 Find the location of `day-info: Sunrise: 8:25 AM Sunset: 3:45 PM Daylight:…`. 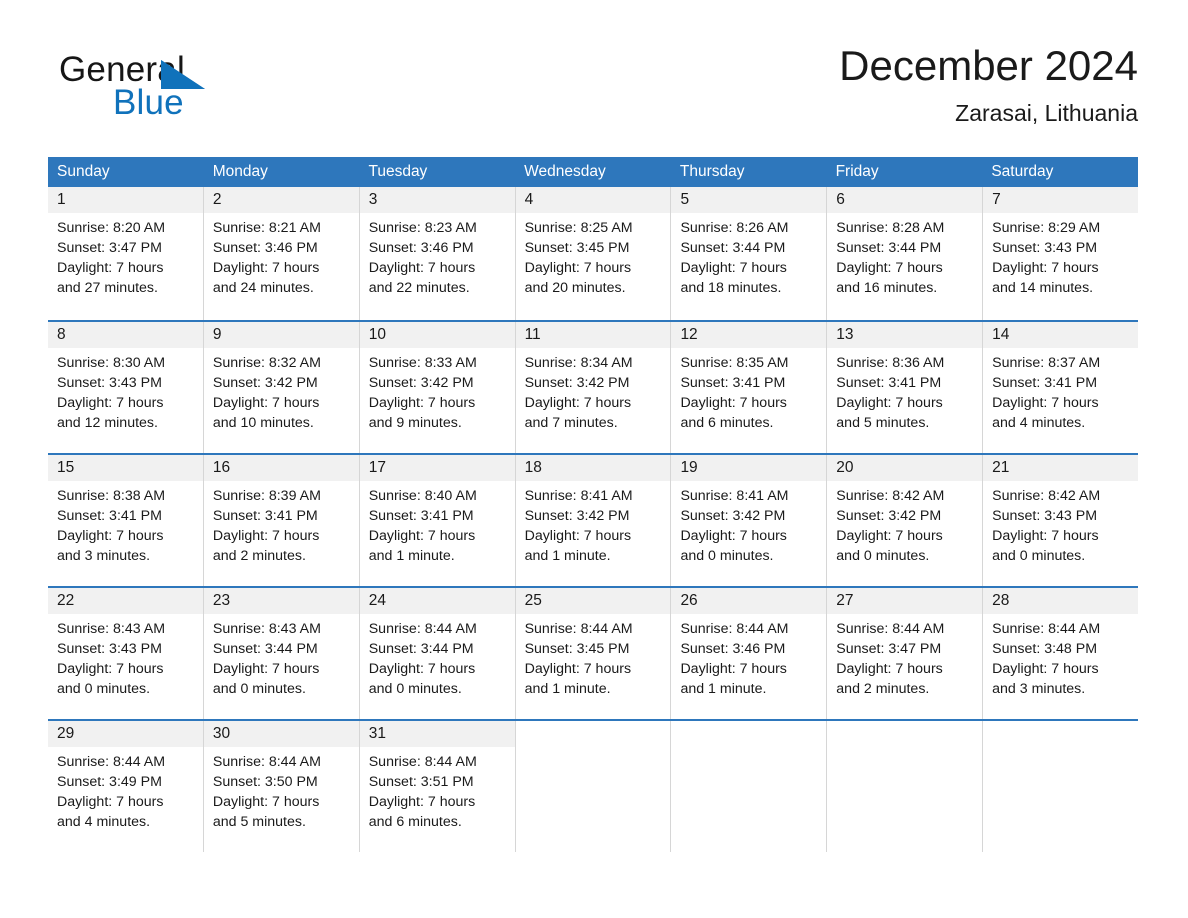

day-info: Sunrise: 8:25 AM Sunset: 3:45 PM Daylight:… is located at coordinates (593, 255).